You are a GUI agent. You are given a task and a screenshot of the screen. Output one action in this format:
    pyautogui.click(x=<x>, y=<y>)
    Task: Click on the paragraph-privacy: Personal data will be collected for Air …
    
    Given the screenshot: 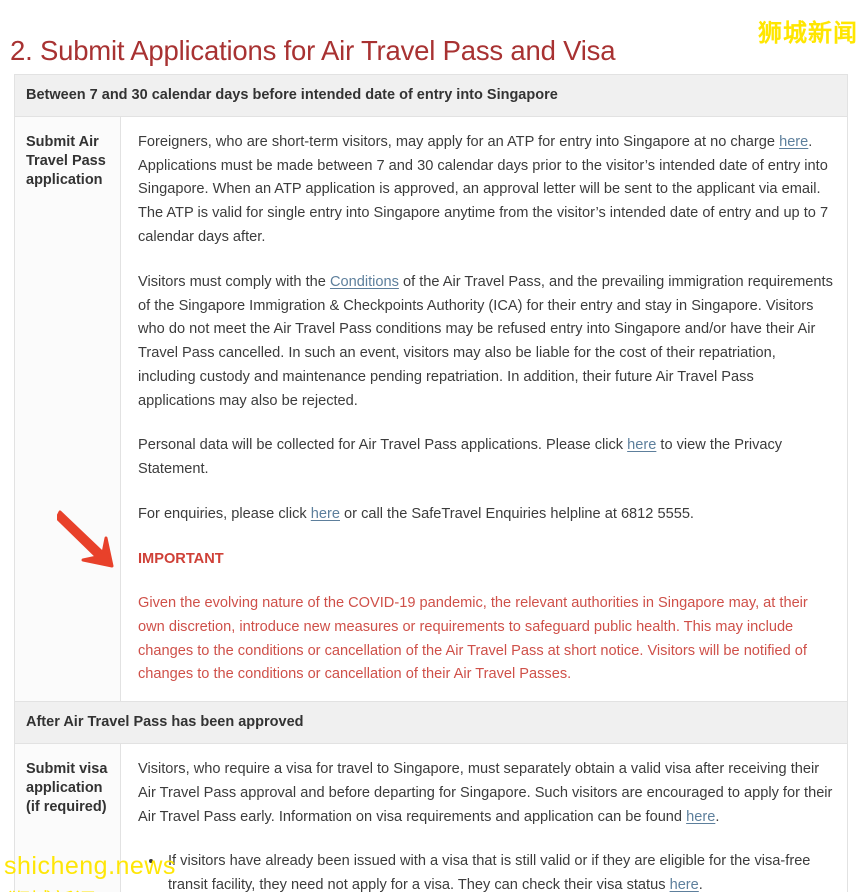 What is the action you would take?
    pyautogui.click(x=485, y=458)
    